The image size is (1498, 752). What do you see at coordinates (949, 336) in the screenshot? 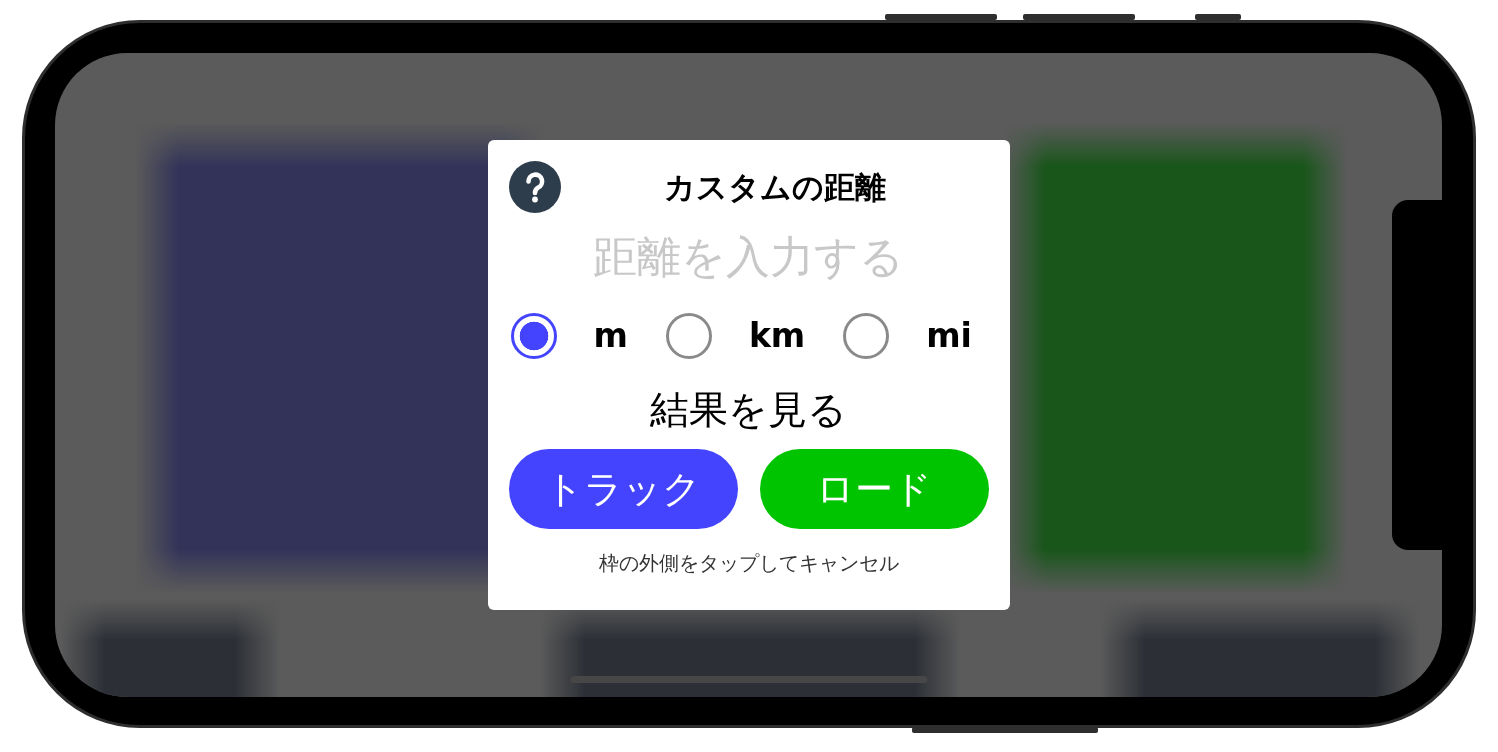
I see `unit-label: mi` at bounding box center [949, 336].